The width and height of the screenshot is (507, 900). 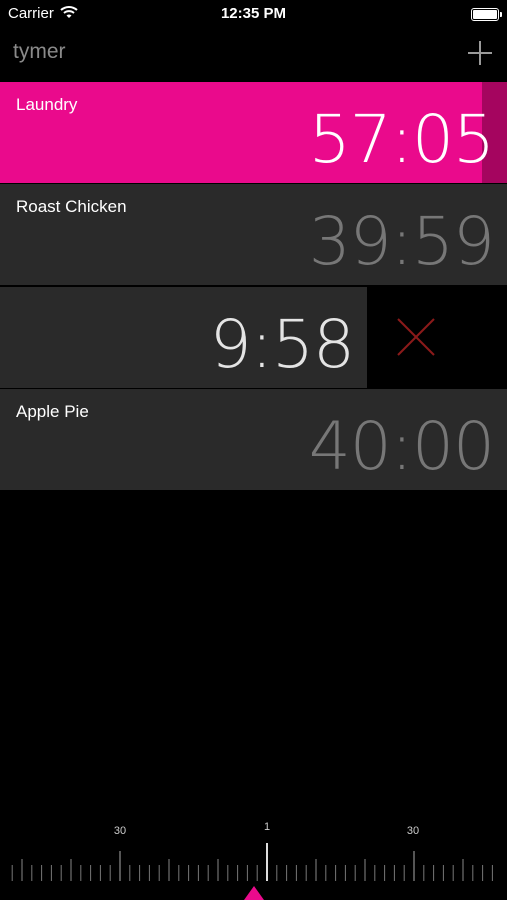 I want to click on timer-name: Laundry, so click(x=47, y=104).